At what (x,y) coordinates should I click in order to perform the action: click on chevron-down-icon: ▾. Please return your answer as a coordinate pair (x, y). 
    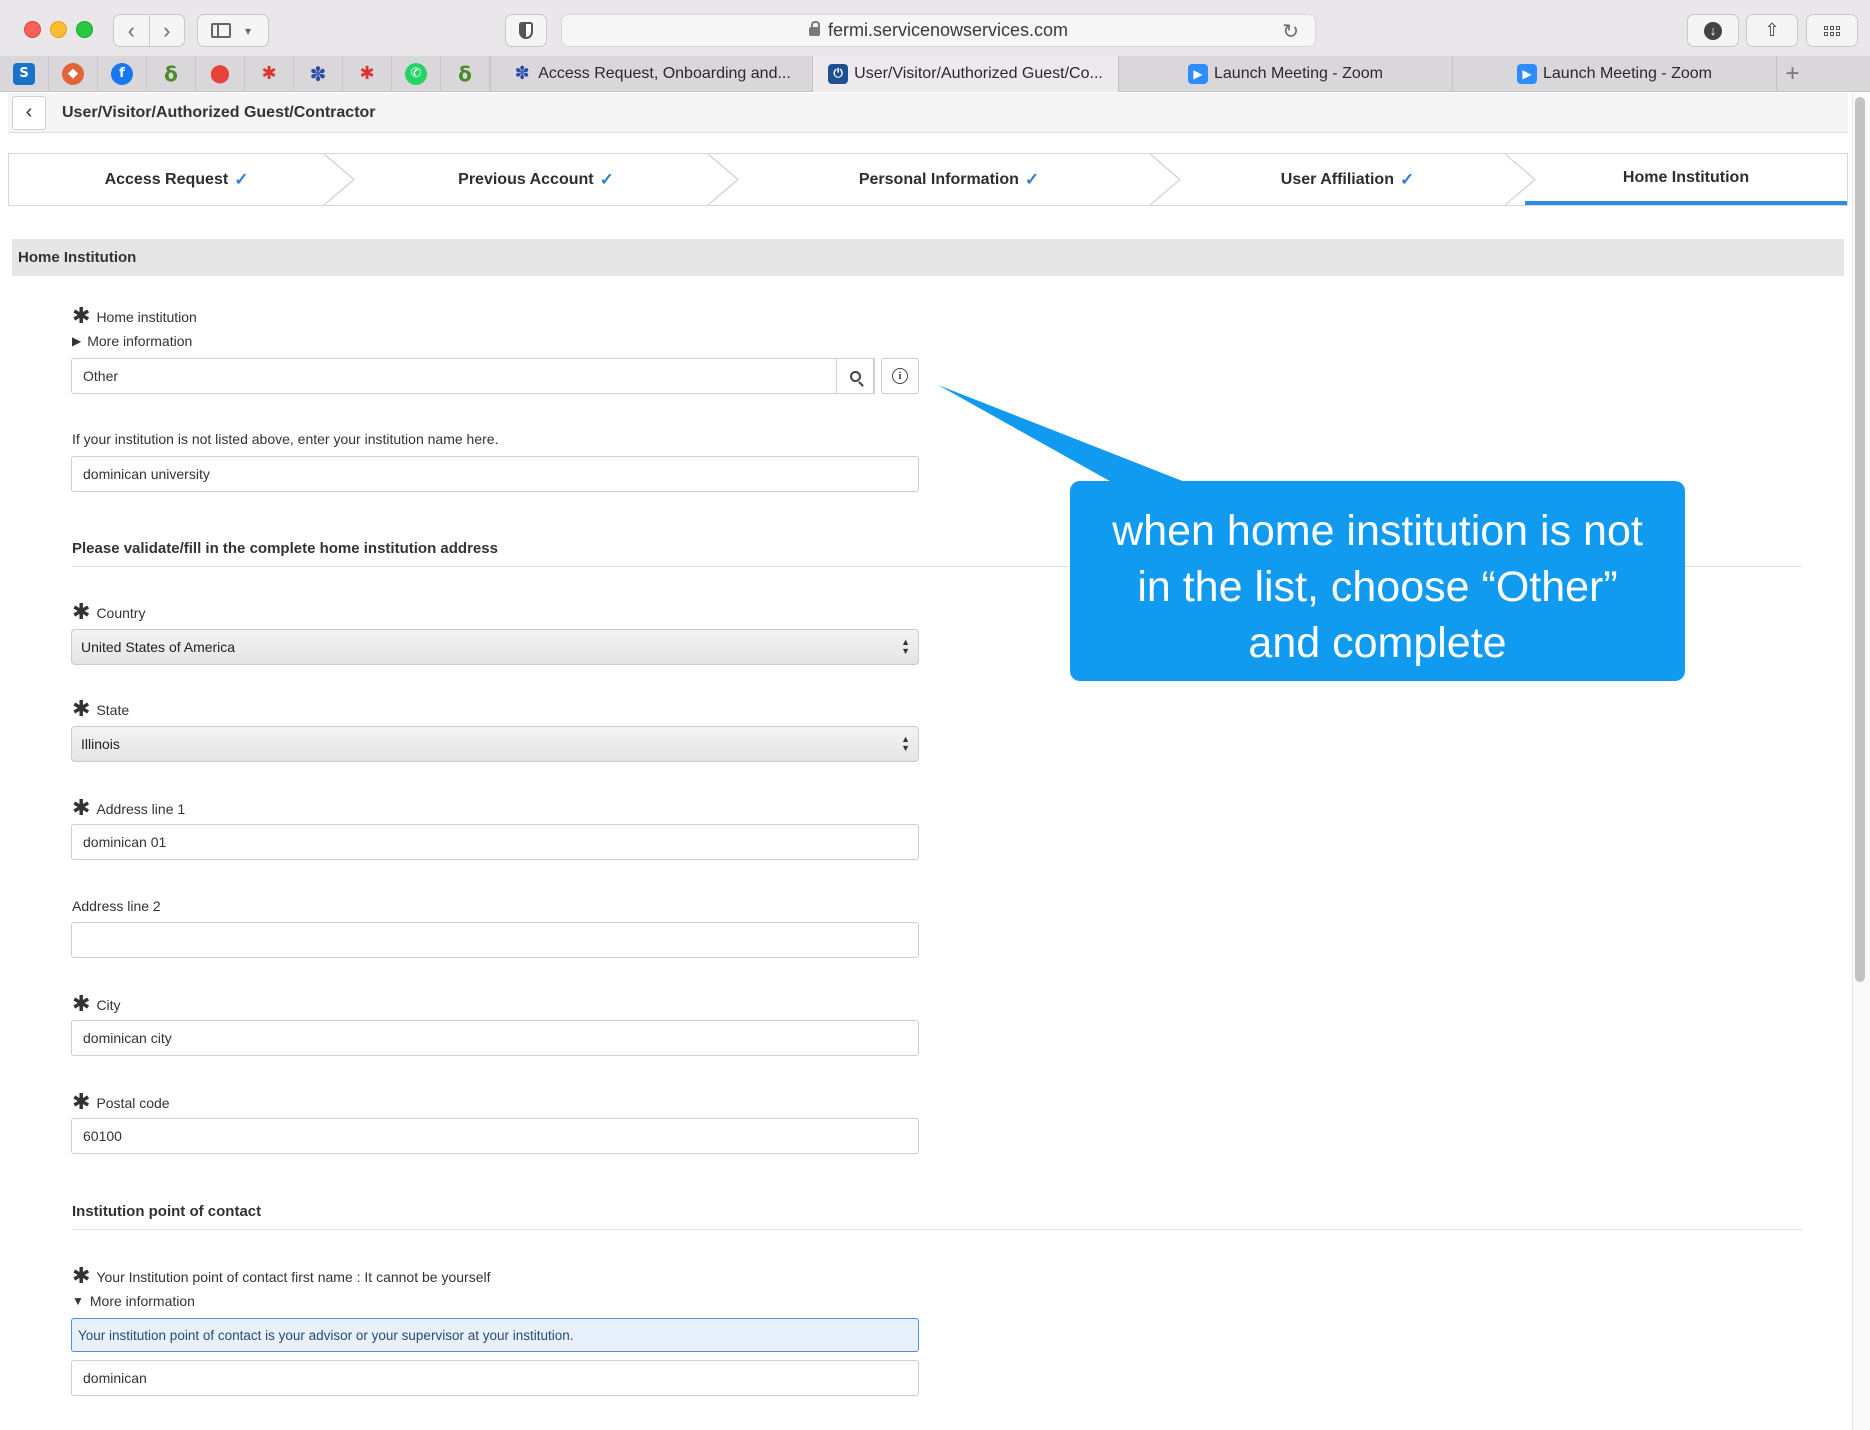
    Looking at the image, I should click on (248, 30).